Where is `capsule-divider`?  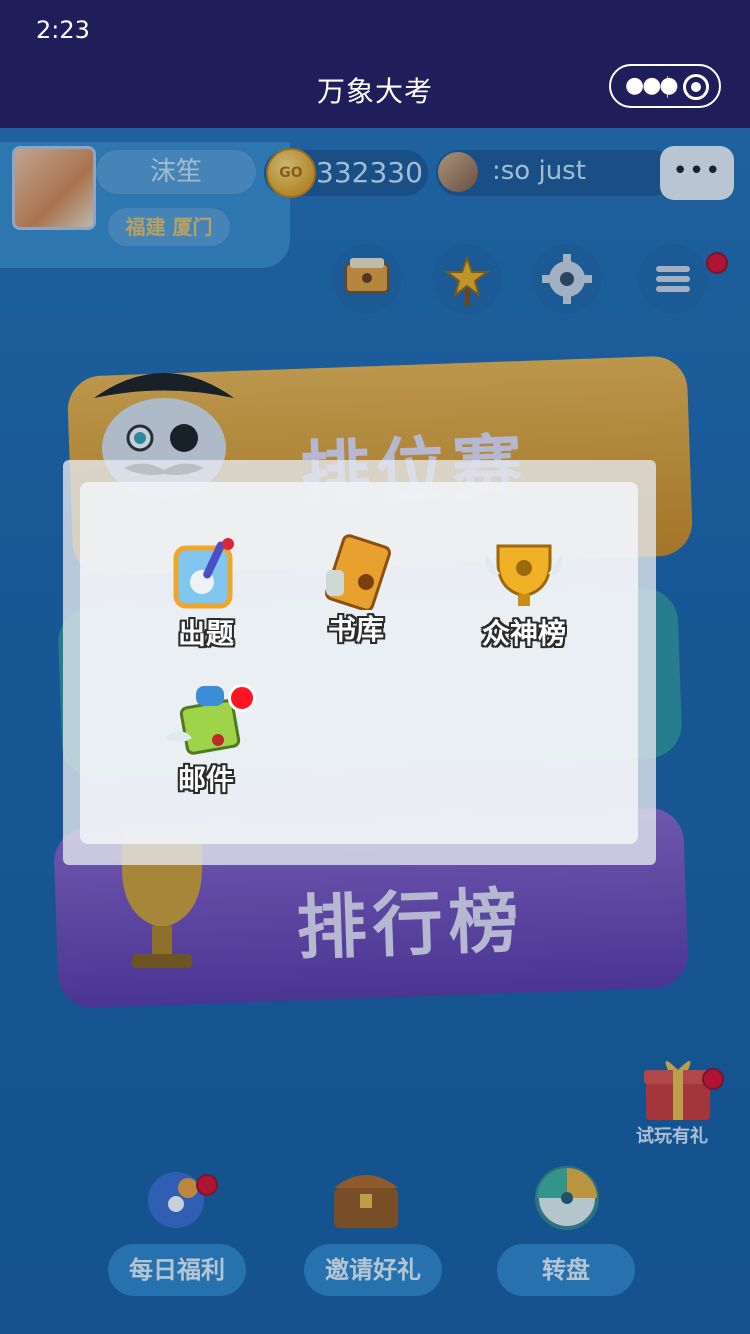
capsule-divider is located at coordinates (667, 87).